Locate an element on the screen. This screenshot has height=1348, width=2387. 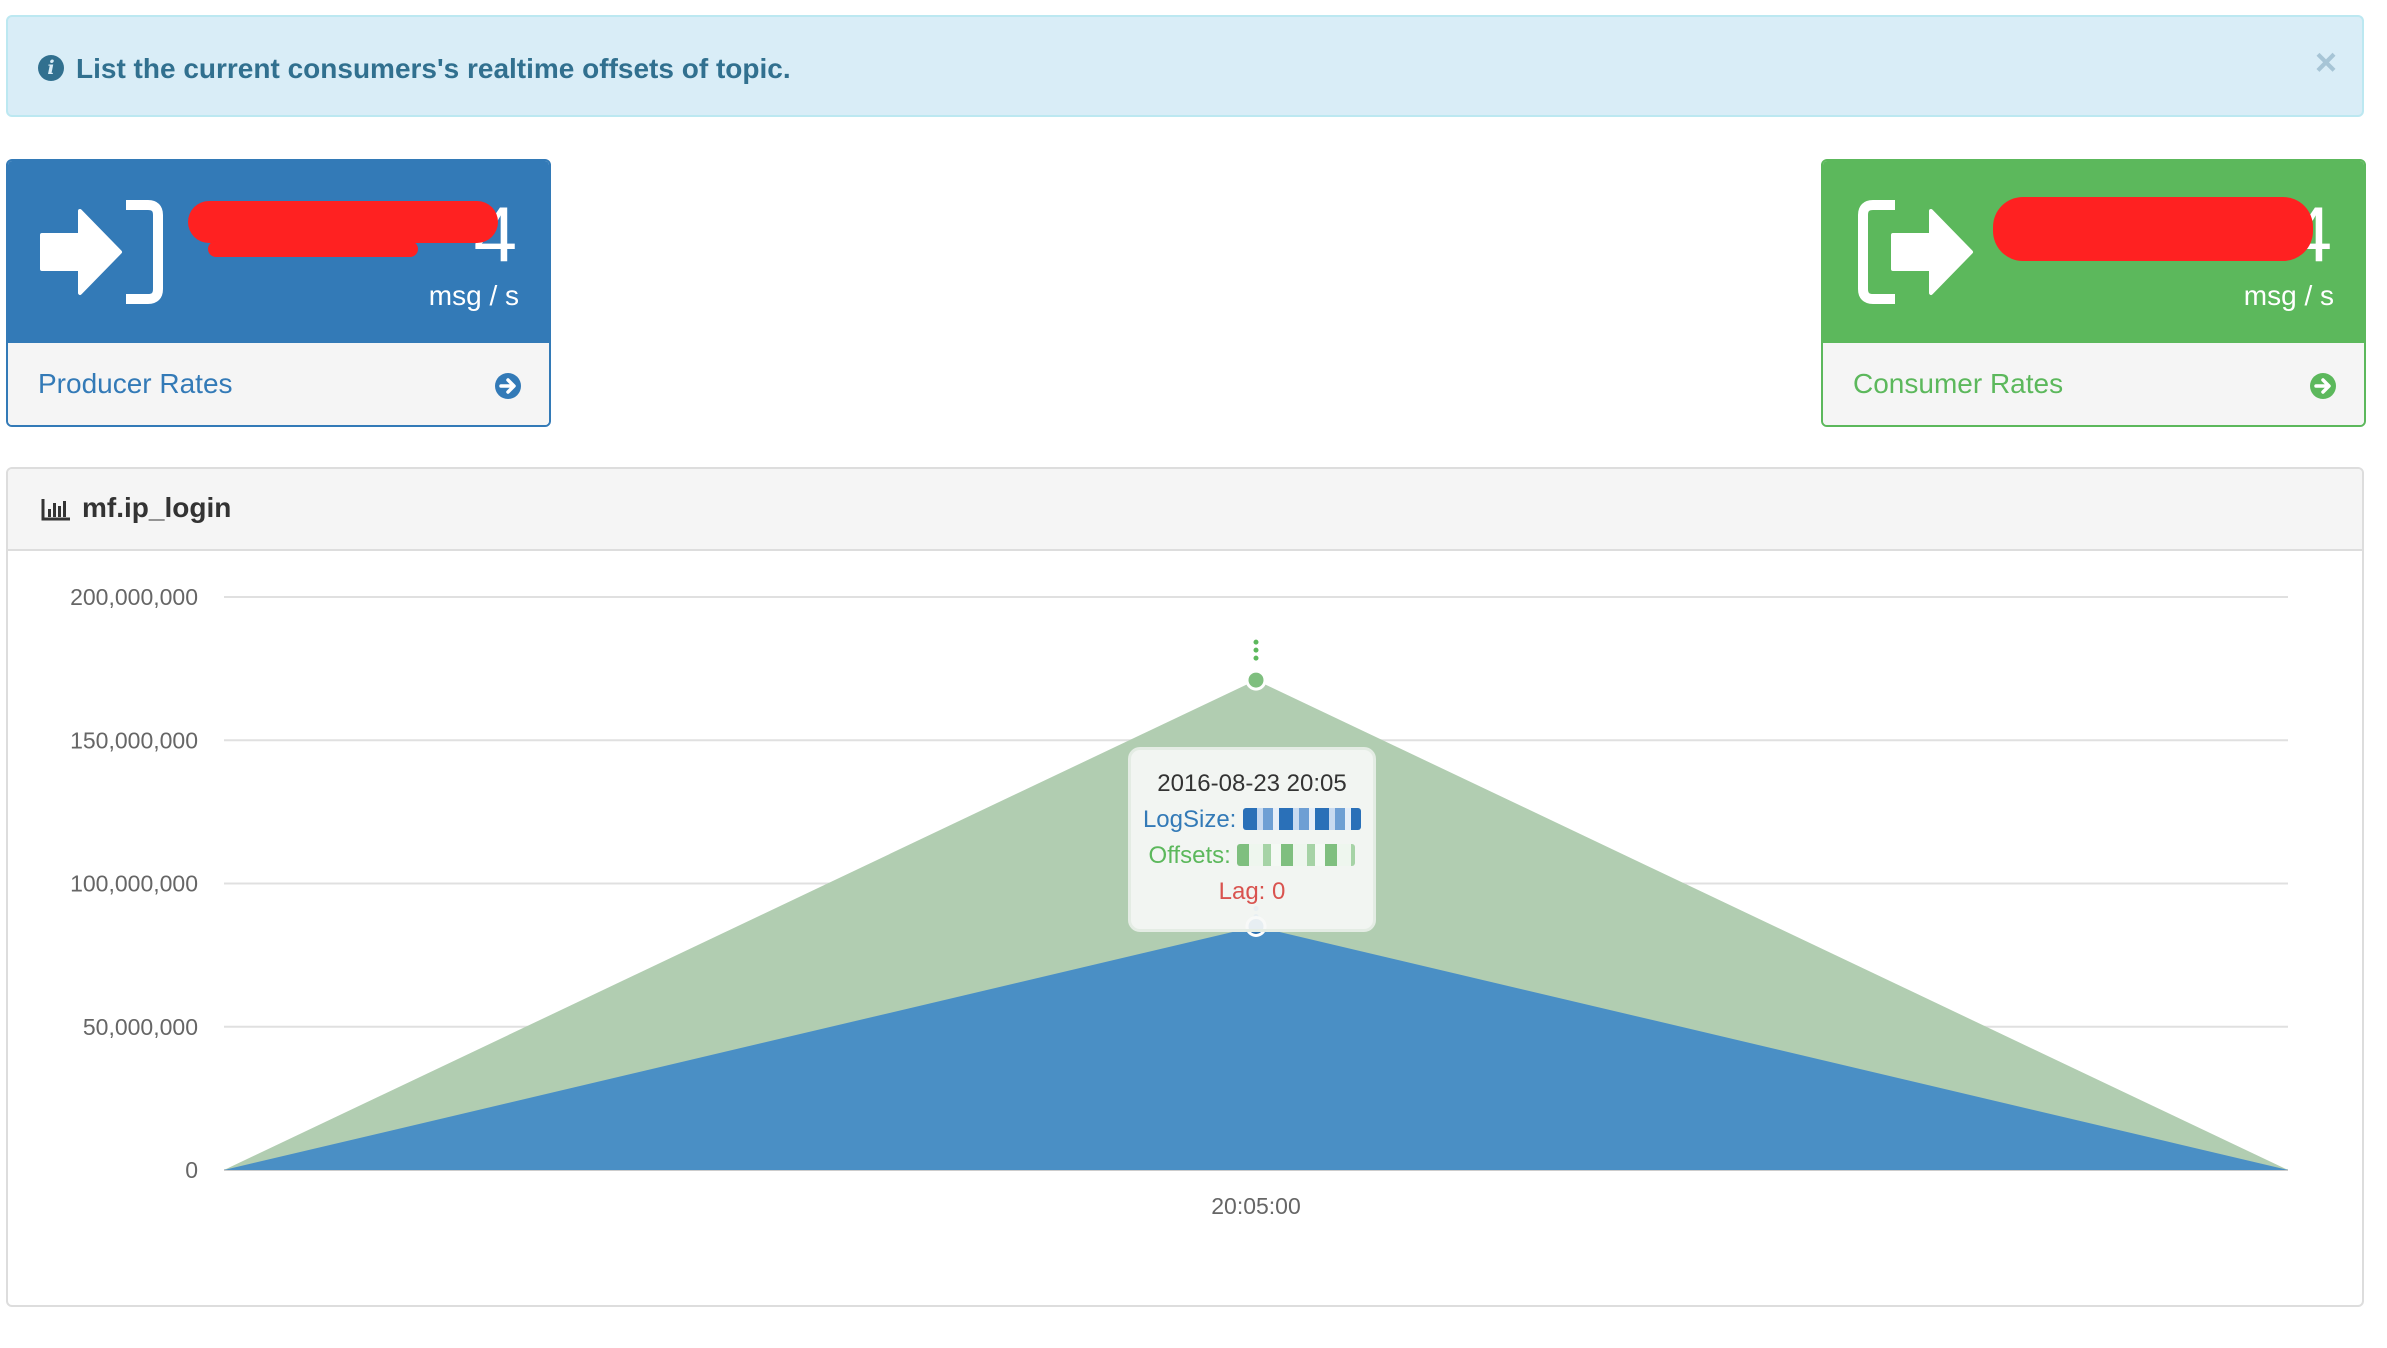
producer-rates-heading: 4 msg / s is located at coordinates (278, 252).